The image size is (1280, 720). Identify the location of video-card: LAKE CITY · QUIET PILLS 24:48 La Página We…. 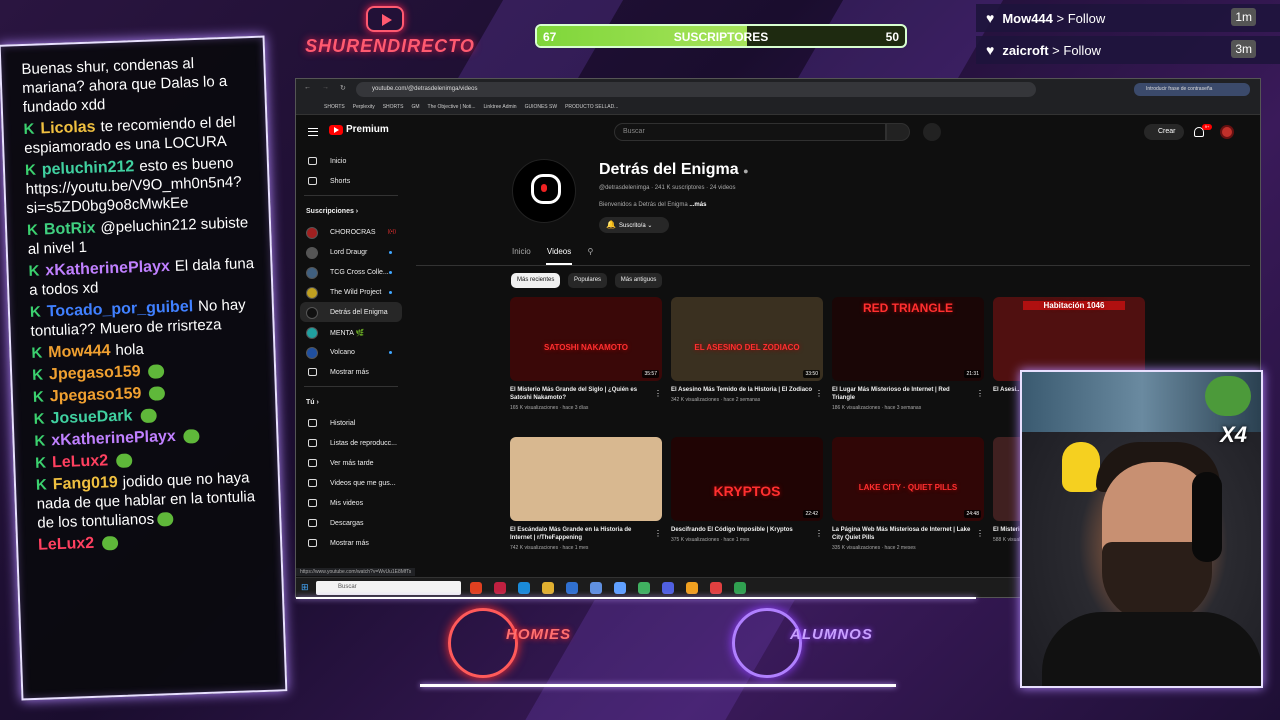
(908, 494).